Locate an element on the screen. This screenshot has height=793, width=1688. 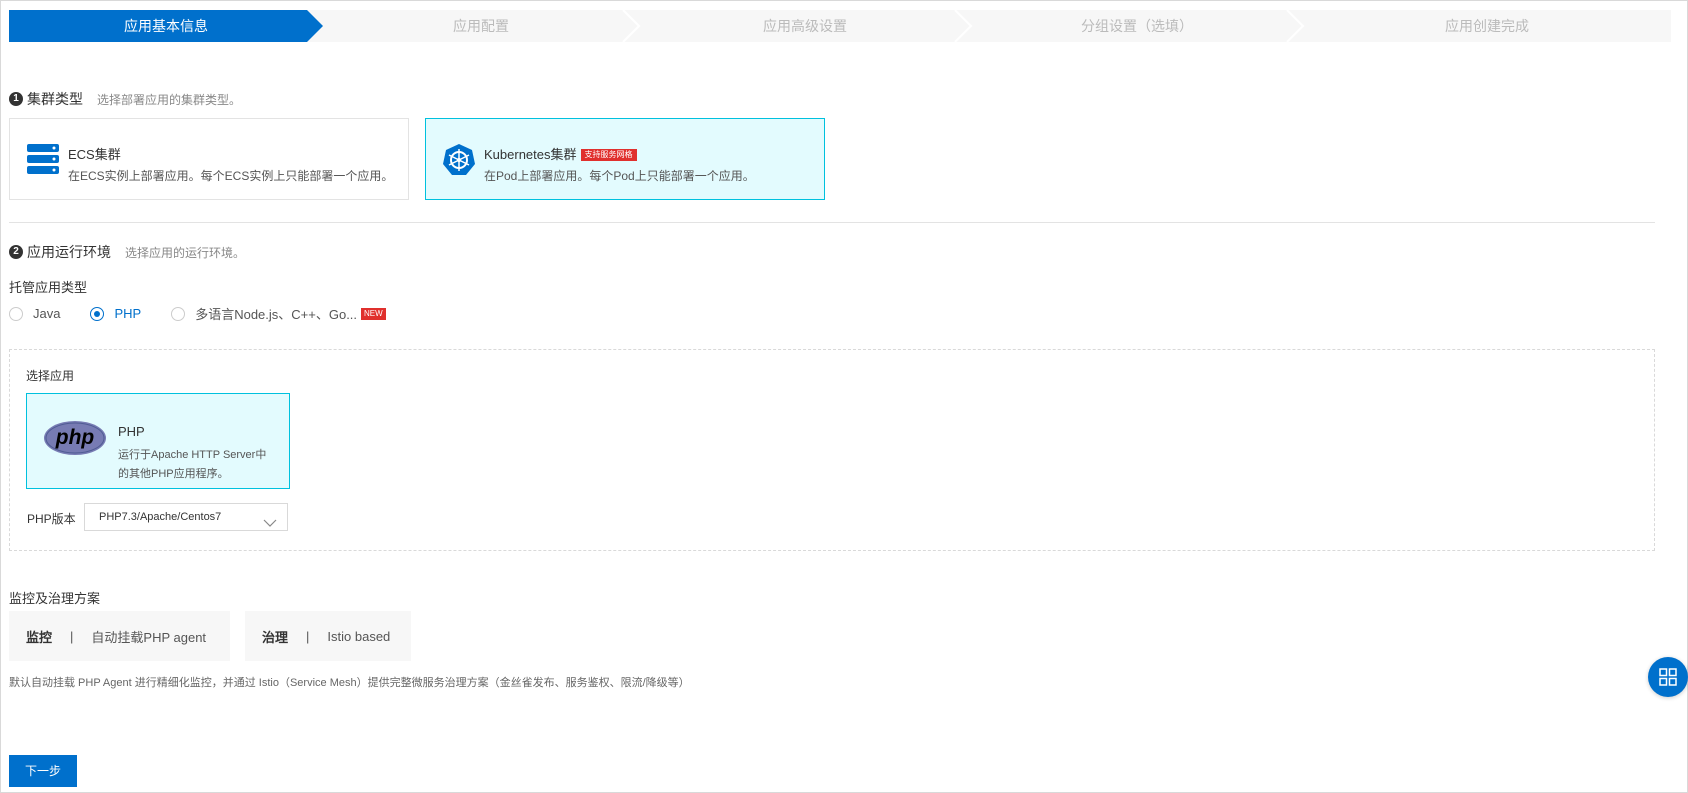
step-3: 应用高级设置 is located at coordinates (805, 26).